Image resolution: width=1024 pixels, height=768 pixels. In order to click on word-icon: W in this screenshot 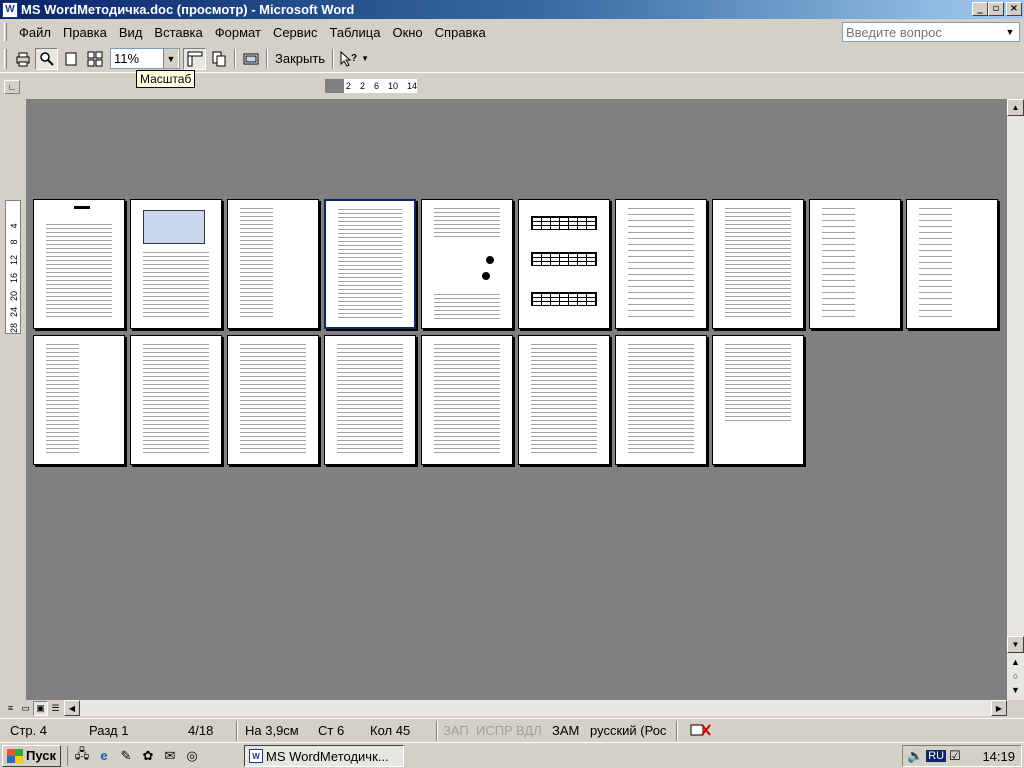, I will do `click(10, 9)`.